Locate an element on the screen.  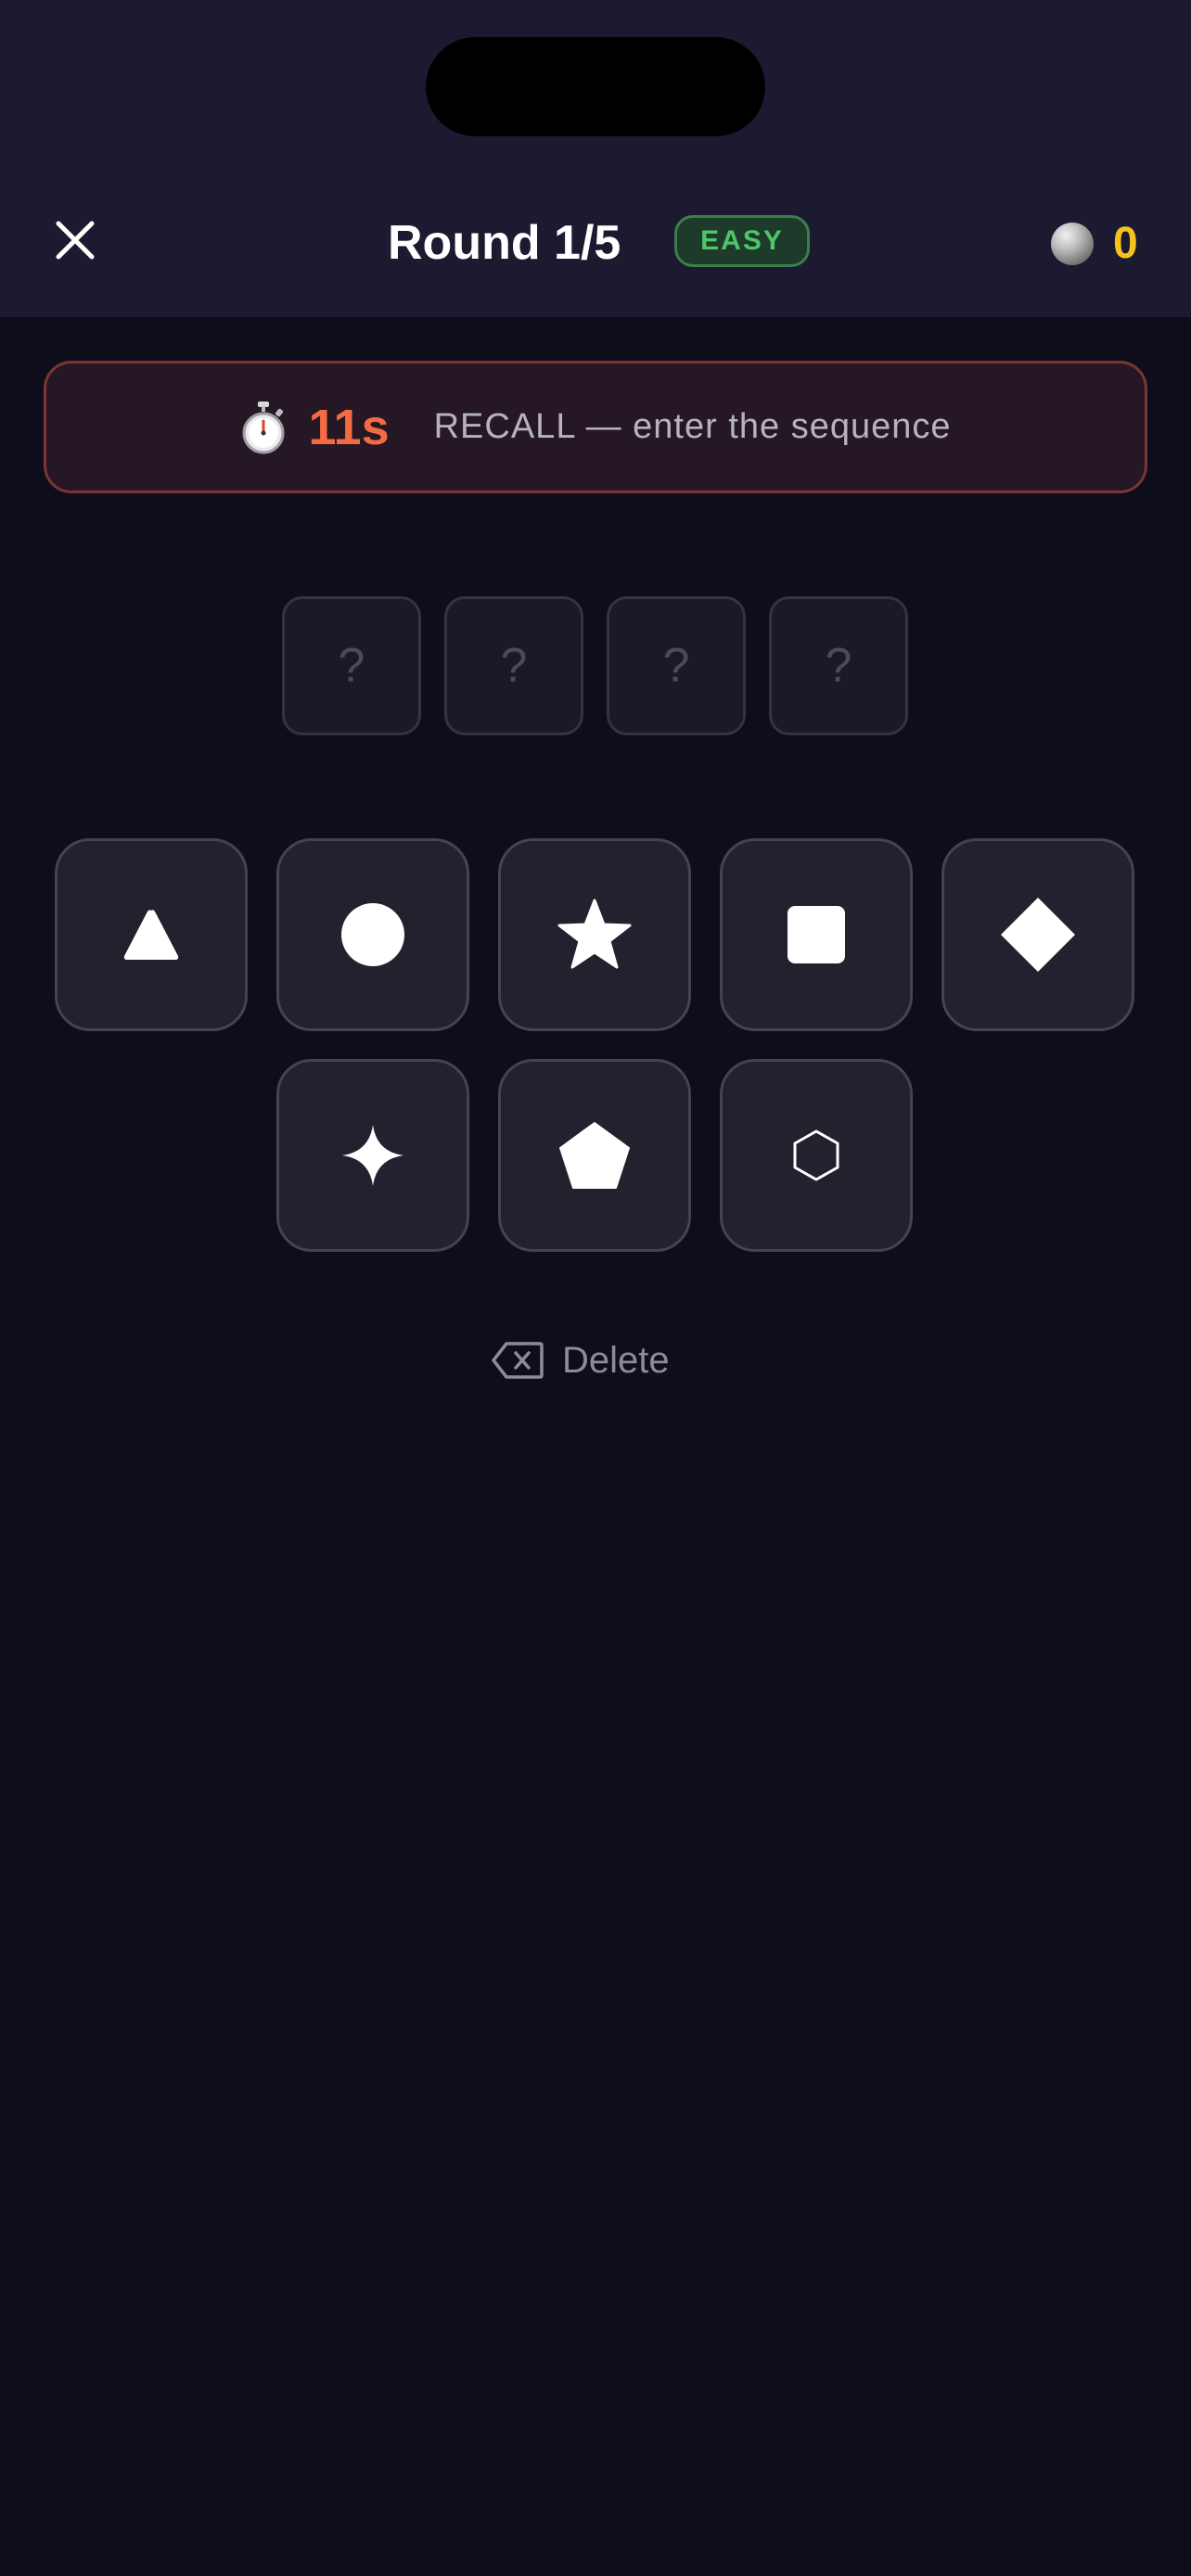
close-icon is located at coordinates (76, 241).